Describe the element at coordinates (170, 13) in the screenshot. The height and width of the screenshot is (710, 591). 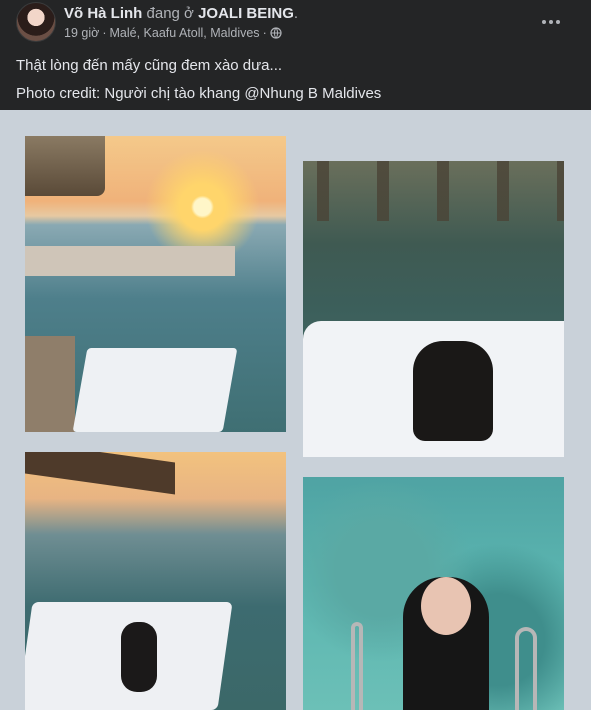
I see `checkin-text: đang ở` at that location.